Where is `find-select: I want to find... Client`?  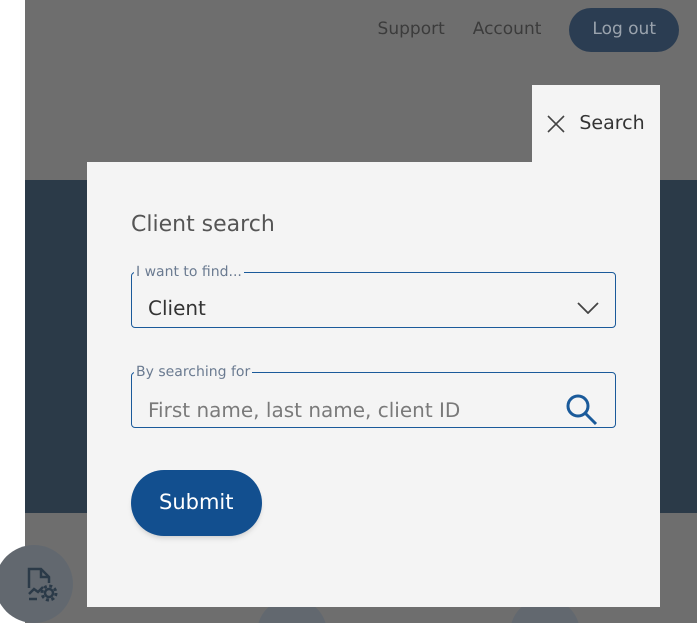
find-select: I want to find... Client is located at coordinates (373, 295).